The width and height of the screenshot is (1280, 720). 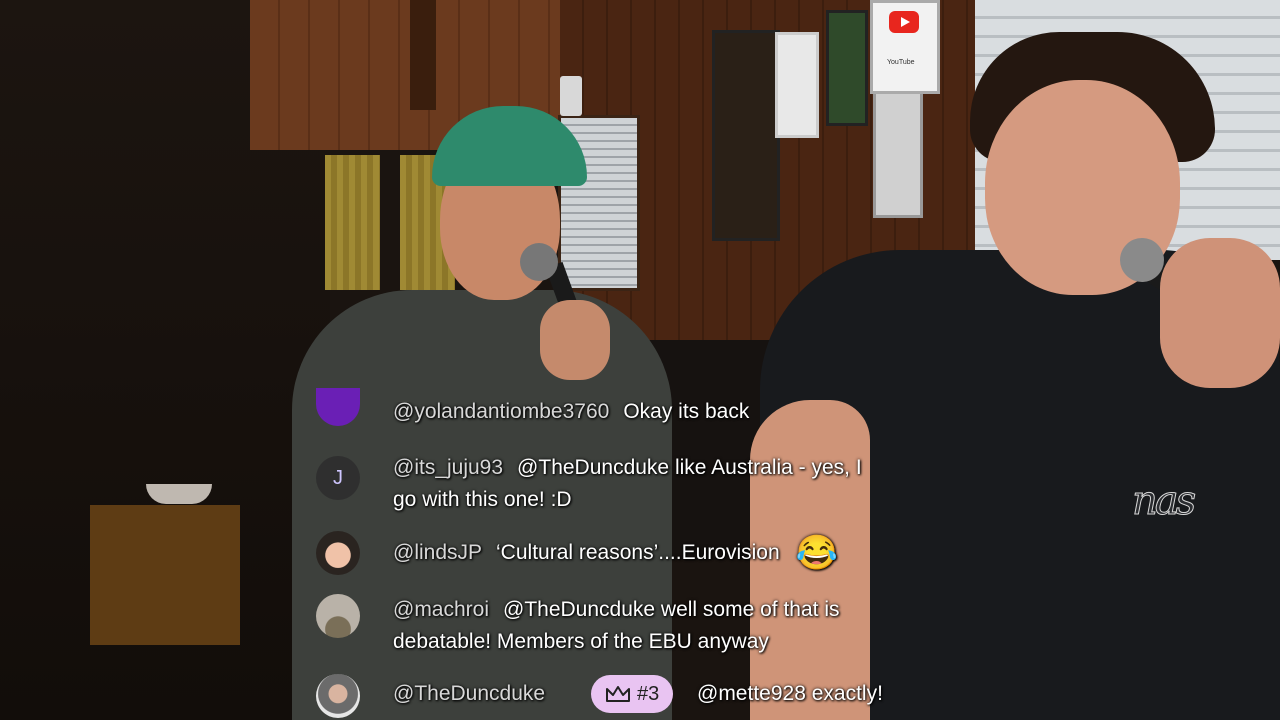 I want to click on framed-picture, so click(x=847, y=68).